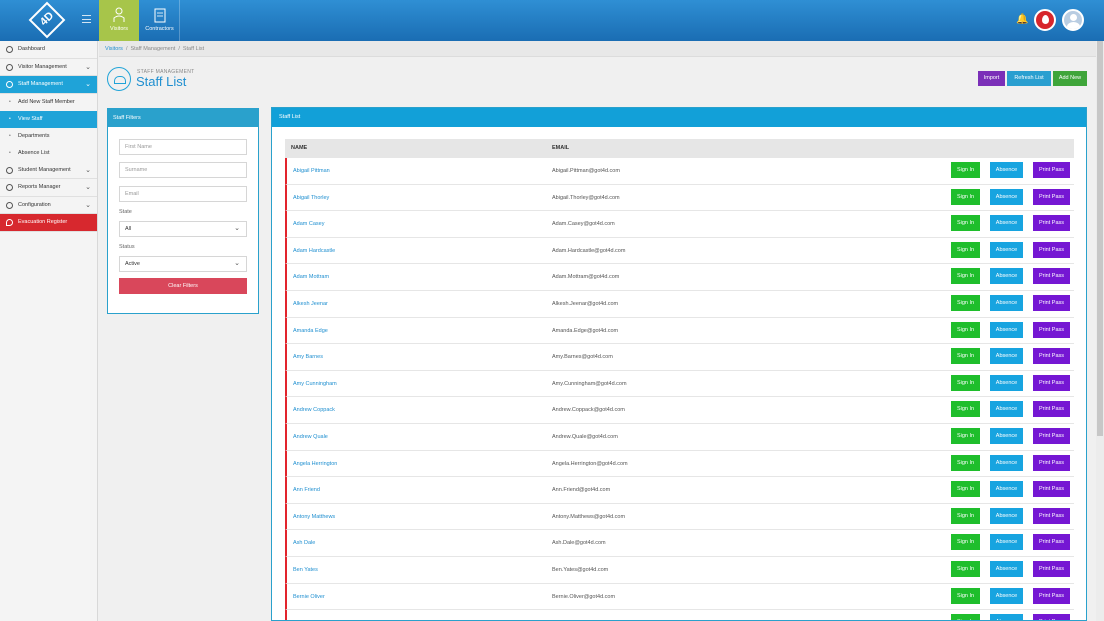 This screenshot has width=1104, height=621. Describe the element at coordinates (304, 543) in the screenshot. I see `staff-name-link: Ash Dale` at that location.